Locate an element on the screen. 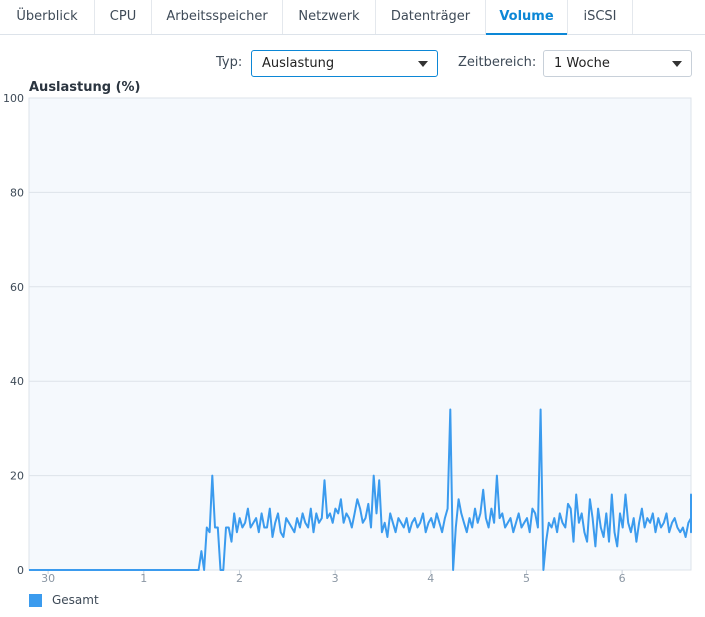  y-tick-label: 20 is located at coordinates (17, 476).